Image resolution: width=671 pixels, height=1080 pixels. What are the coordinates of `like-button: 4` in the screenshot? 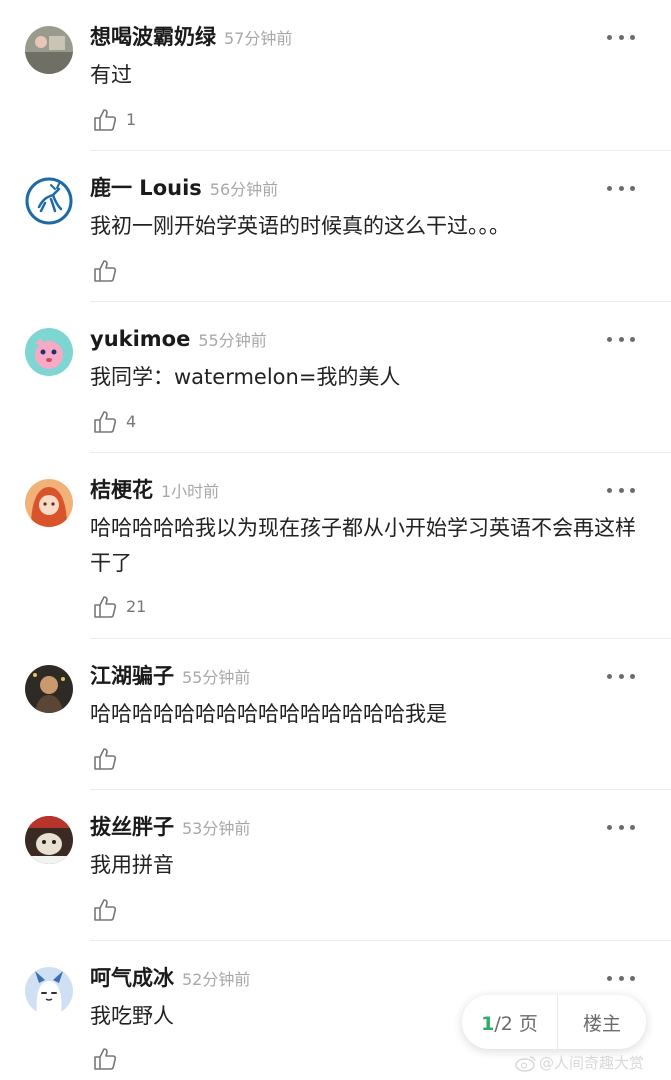 It's located at (114, 422).